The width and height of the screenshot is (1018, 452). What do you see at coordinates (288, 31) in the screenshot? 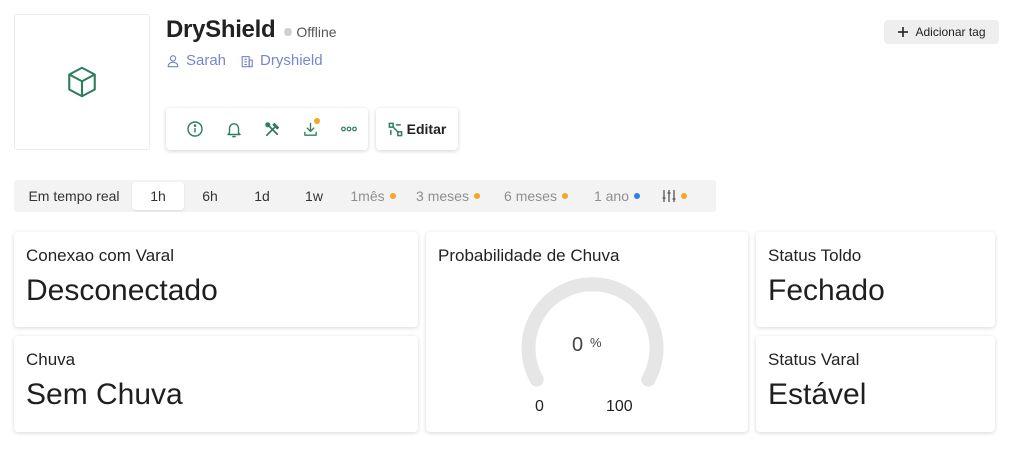
I see `status-dot` at bounding box center [288, 31].